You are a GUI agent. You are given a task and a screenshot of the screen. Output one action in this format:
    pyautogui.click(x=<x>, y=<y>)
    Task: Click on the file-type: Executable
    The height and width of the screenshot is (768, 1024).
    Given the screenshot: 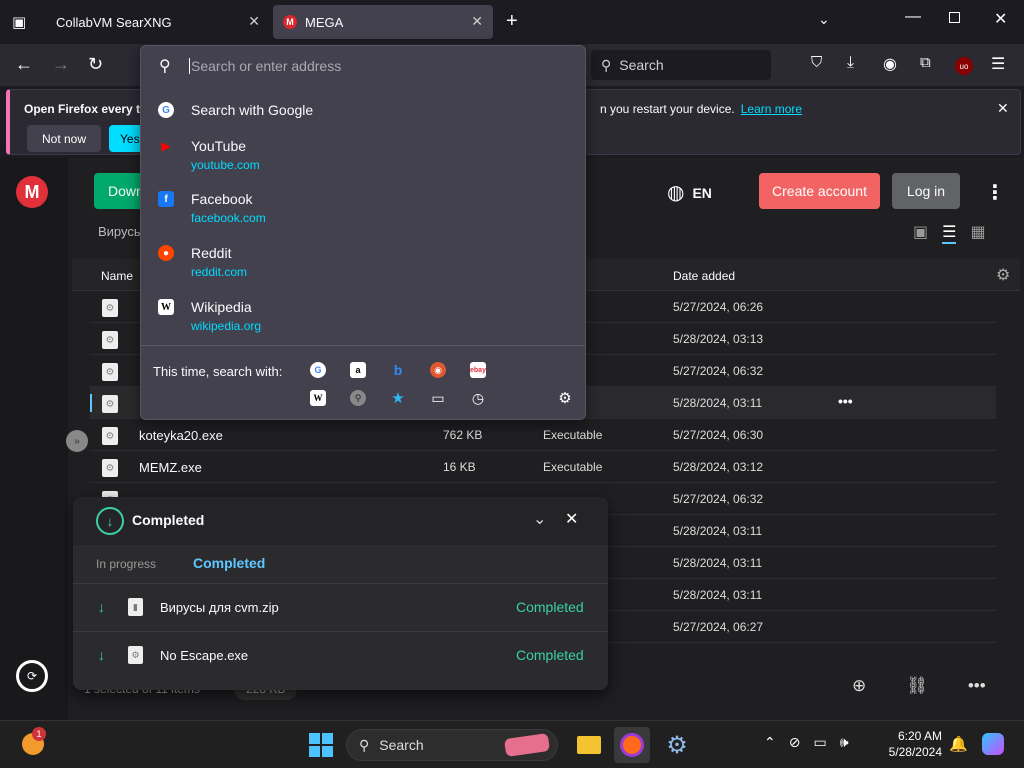 What is the action you would take?
    pyautogui.click(x=573, y=435)
    